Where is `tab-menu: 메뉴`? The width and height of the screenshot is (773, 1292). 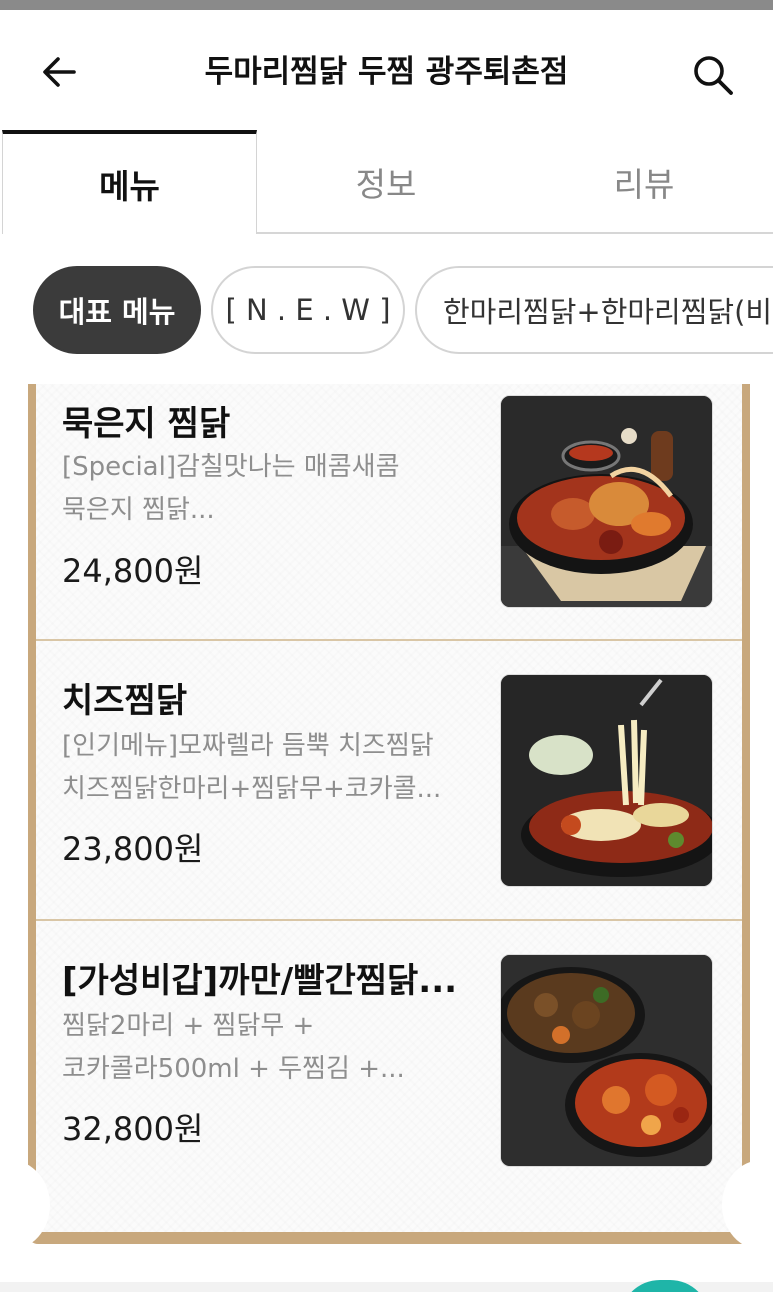 tab-menu: 메뉴 is located at coordinates (129, 182).